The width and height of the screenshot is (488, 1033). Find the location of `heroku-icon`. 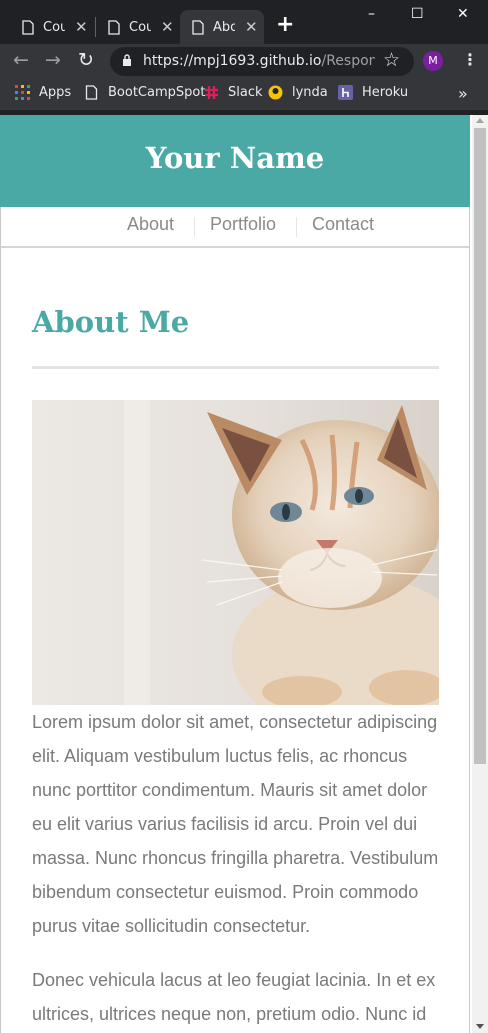

heroku-icon is located at coordinates (345, 92).